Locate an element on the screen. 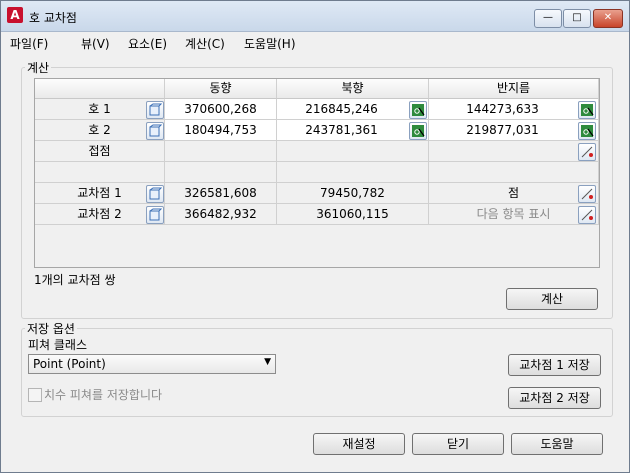 This screenshot has width=630, height=473. feature-class-value: Point (Point) is located at coordinates (69, 364).